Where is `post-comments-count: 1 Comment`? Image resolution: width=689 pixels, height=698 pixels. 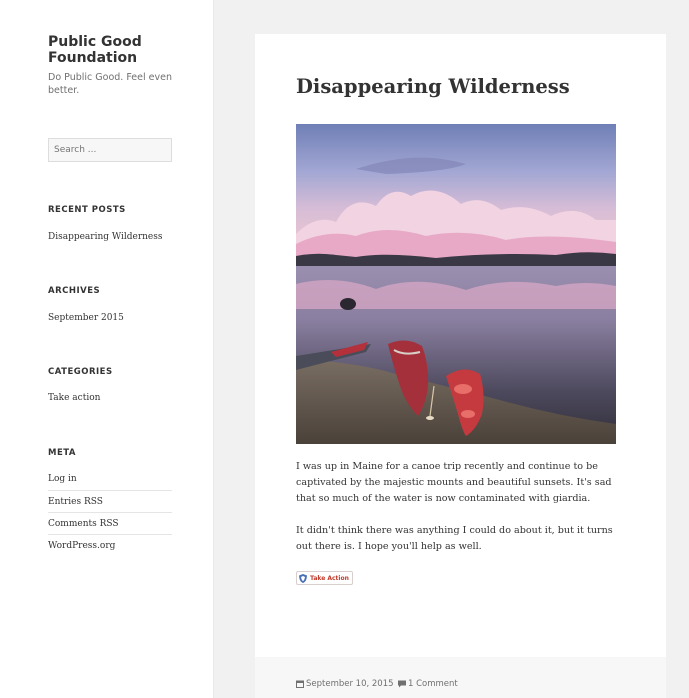 post-comments-count: 1 Comment is located at coordinates (433, 684).